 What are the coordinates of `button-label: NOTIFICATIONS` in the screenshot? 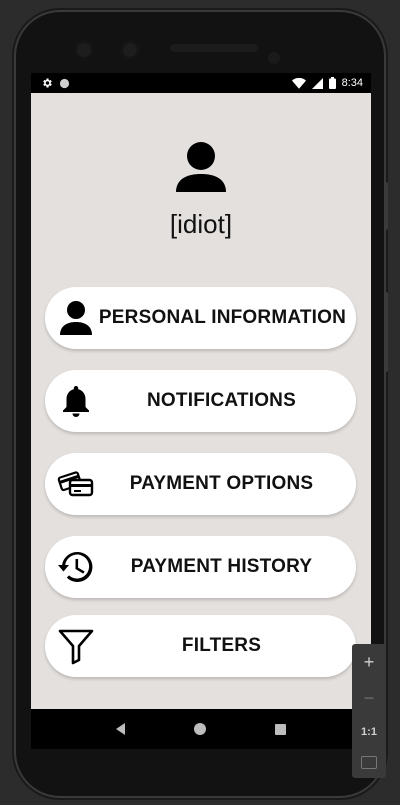 It's located at (221, 400).